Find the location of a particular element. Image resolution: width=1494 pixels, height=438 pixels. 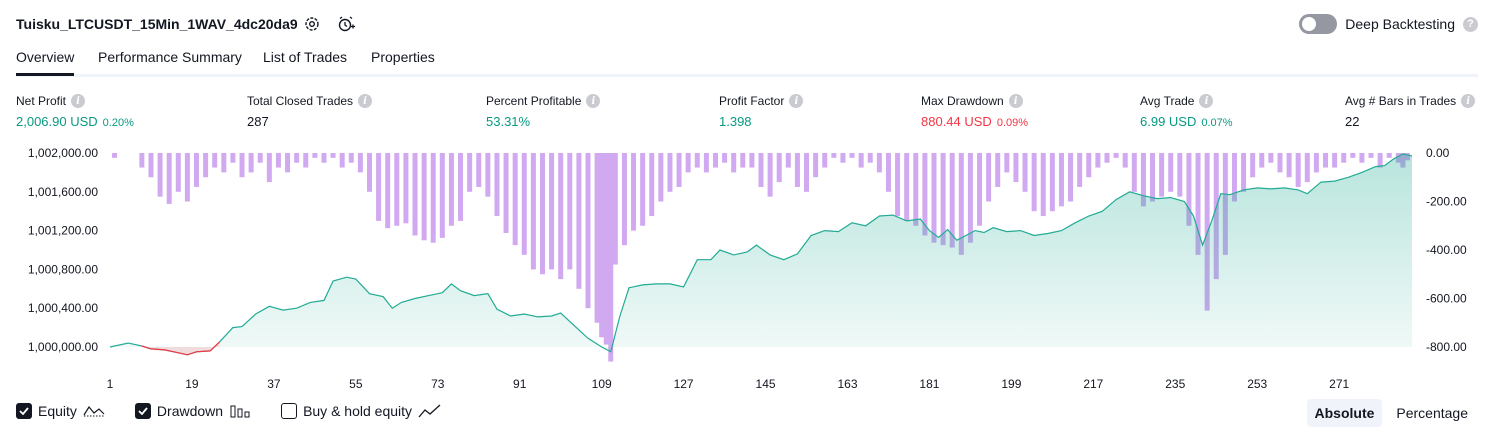

tab-overview: Overview is located at coordinates (45, 62).